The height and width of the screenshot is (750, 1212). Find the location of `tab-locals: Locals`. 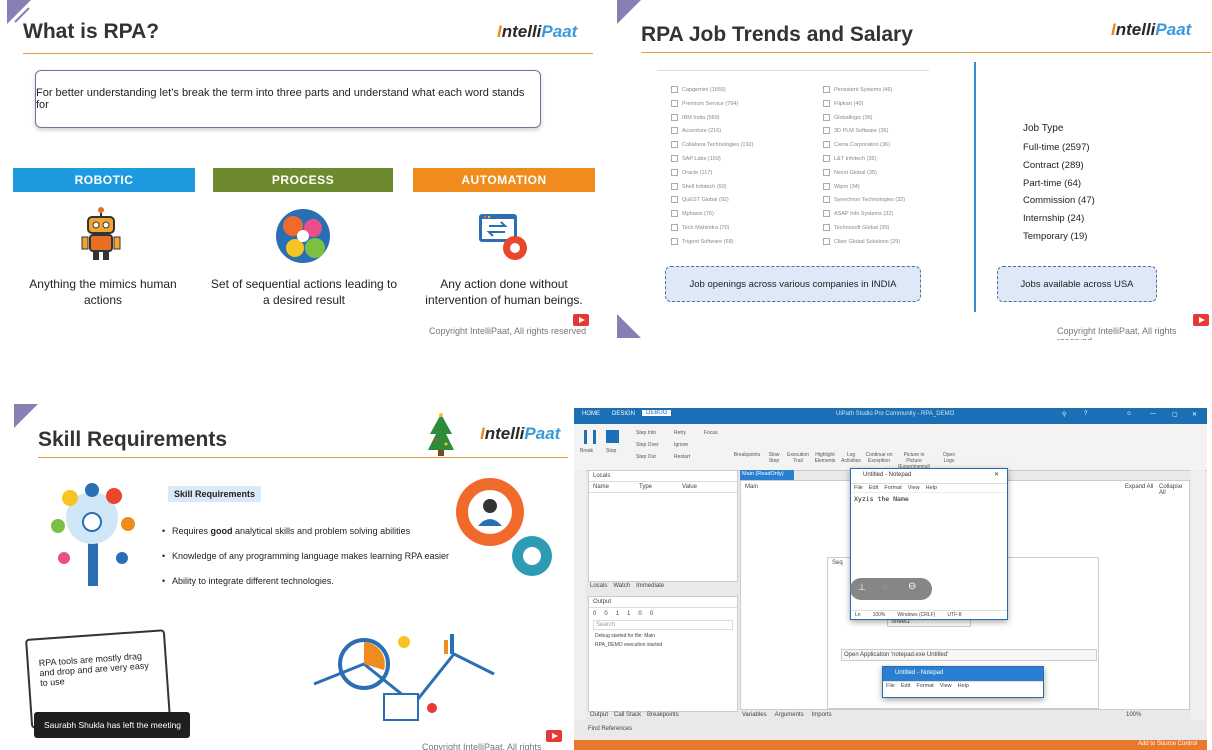

tab-locals: Locals is located at coordinates (598, 586).